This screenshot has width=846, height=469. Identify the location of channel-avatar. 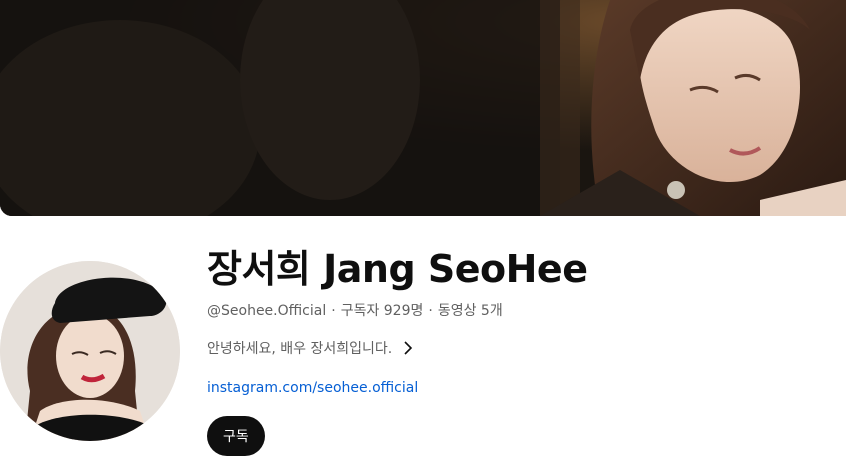
(90, 351).